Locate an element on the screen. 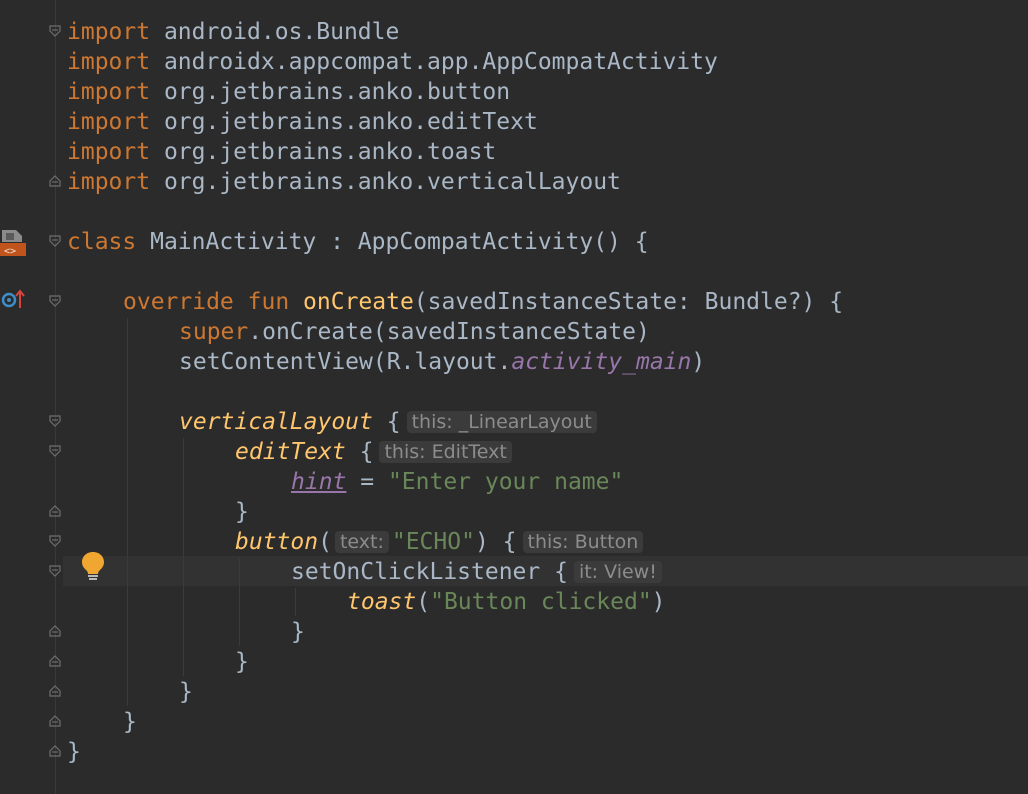 The image size is (1028, 794). dsl-call: button is located at coordinates (277, 542).